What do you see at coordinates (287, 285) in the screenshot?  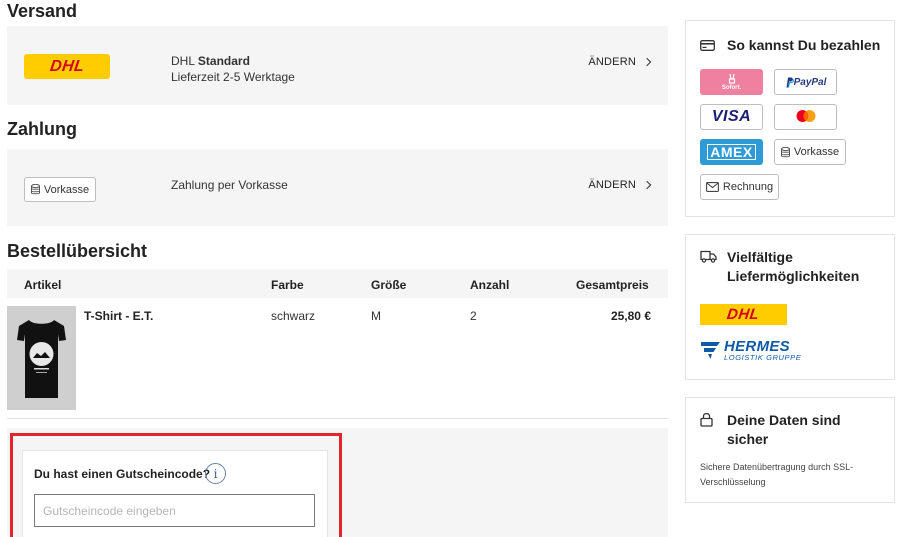 I see `column-header-color: Farbe` at bounding box center [287, 285].